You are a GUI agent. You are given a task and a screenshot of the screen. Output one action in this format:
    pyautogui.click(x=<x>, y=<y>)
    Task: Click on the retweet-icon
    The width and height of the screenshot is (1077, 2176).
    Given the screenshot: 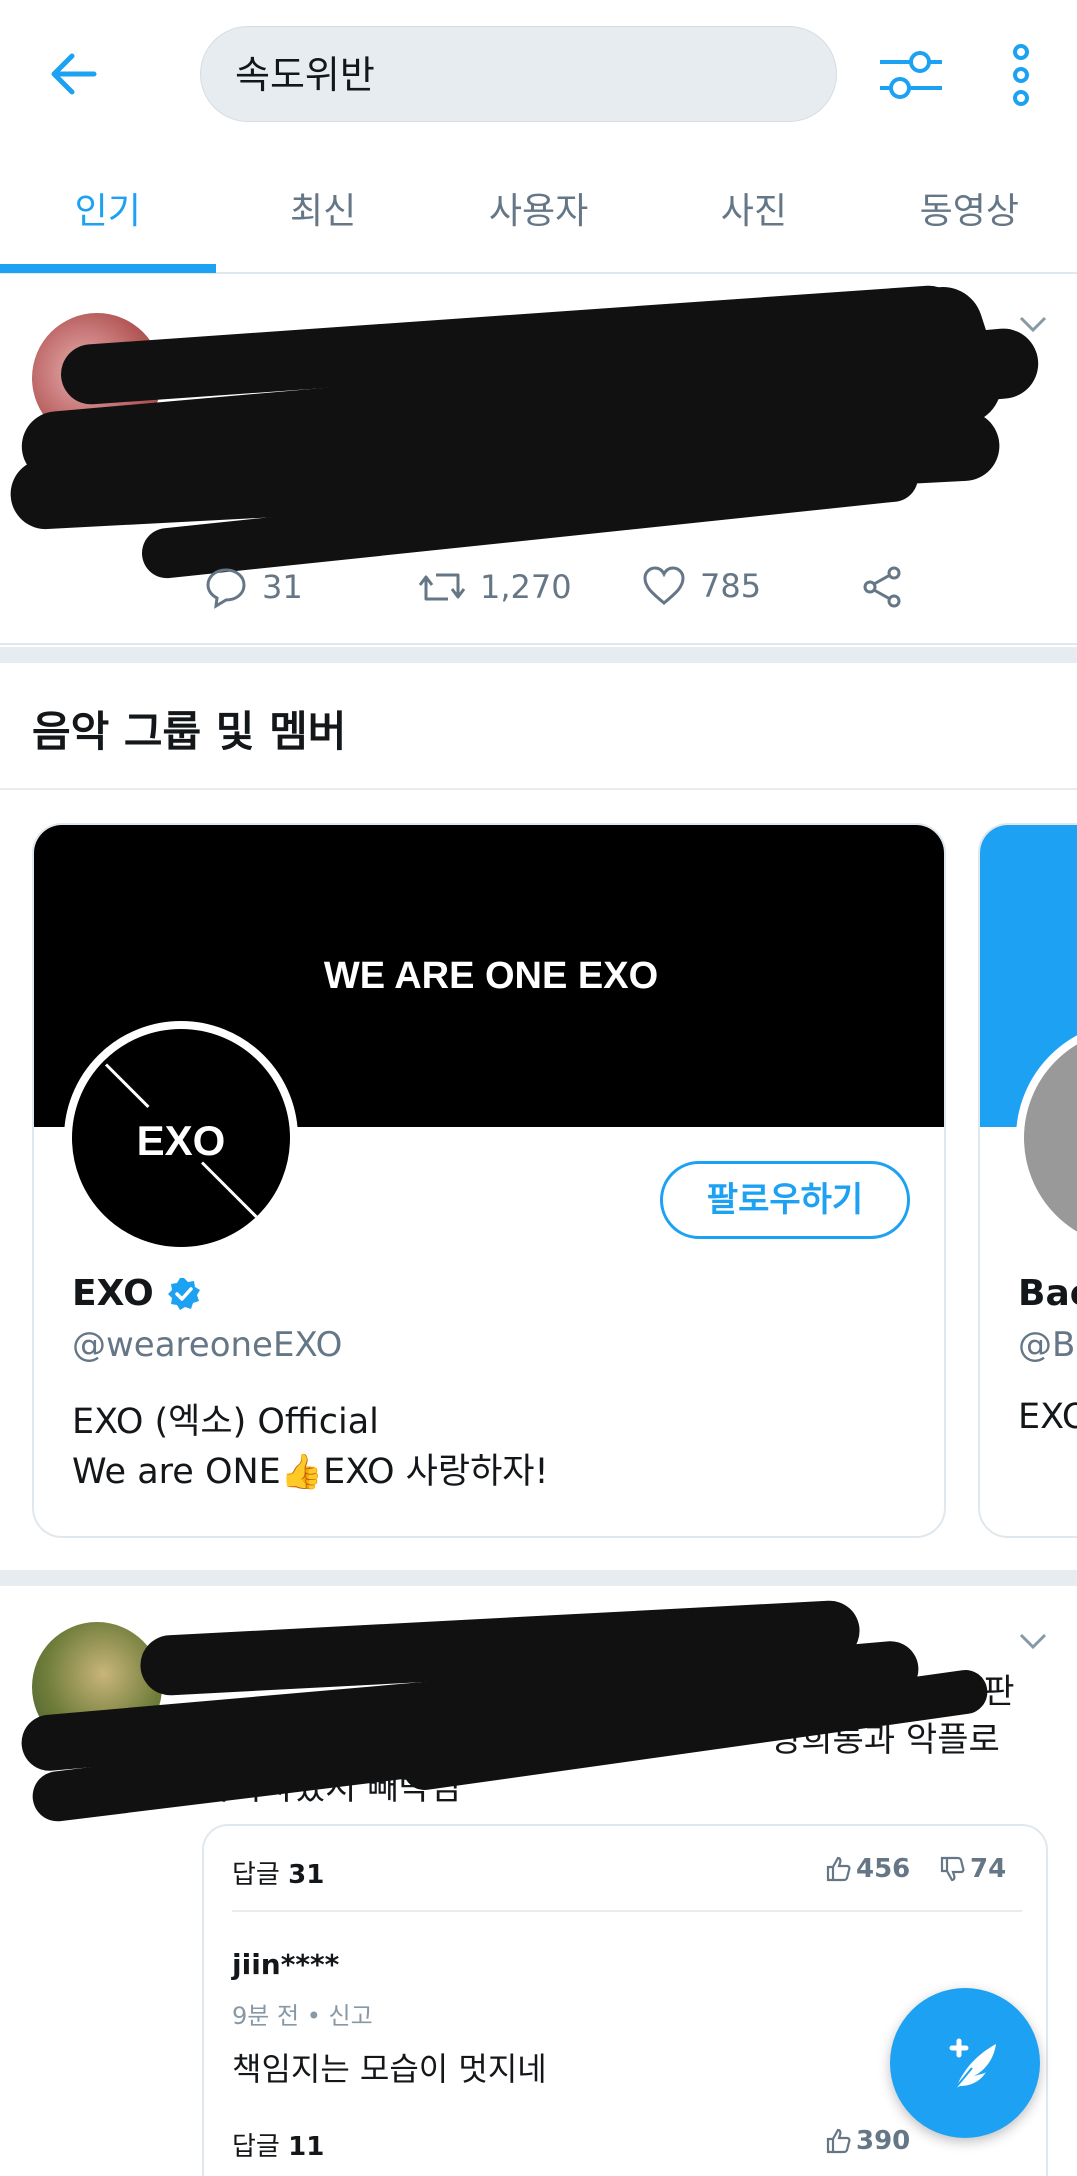 What is the action you would take?
    pyautogui.click(x=442, y=587)
    